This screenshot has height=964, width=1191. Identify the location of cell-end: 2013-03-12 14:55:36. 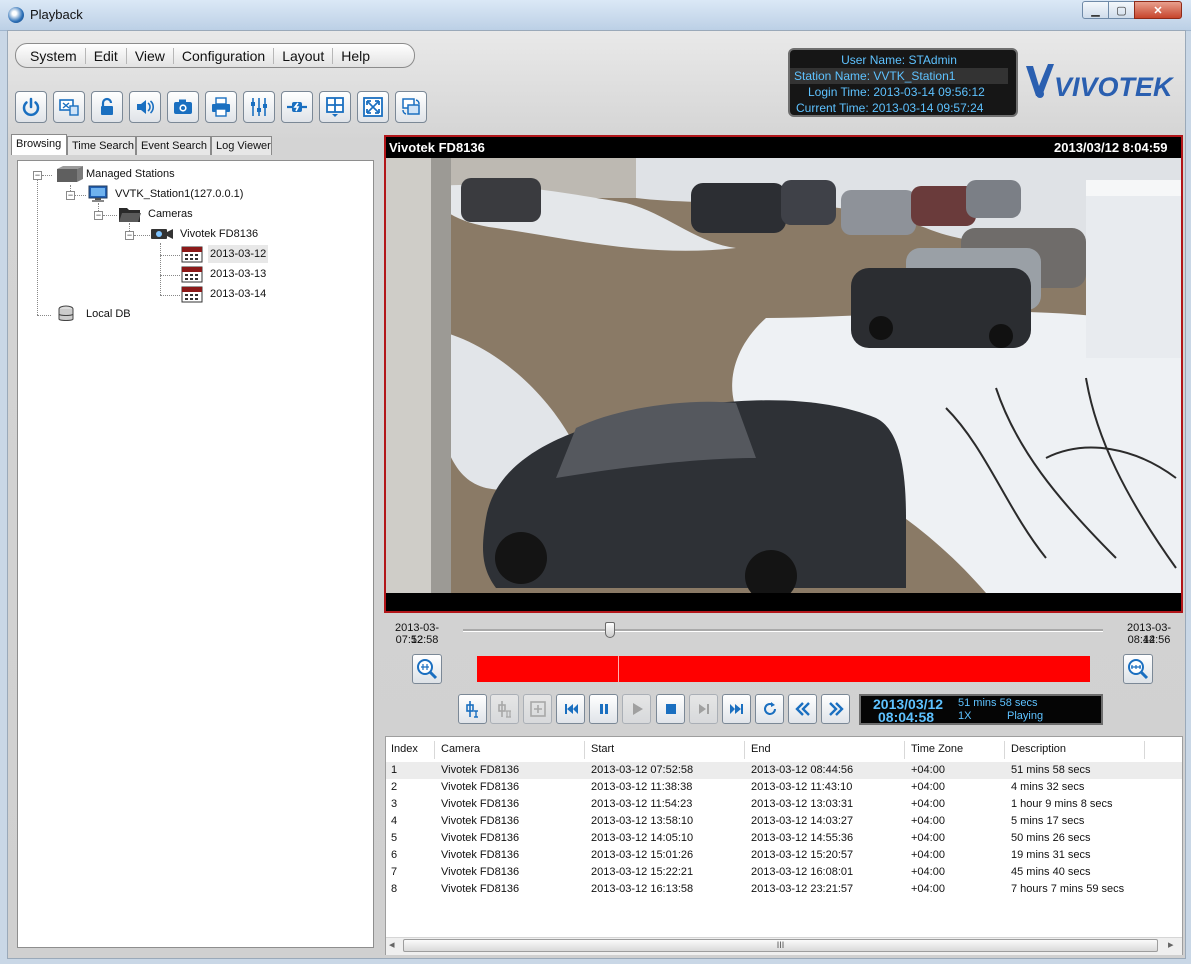
(802, 838).